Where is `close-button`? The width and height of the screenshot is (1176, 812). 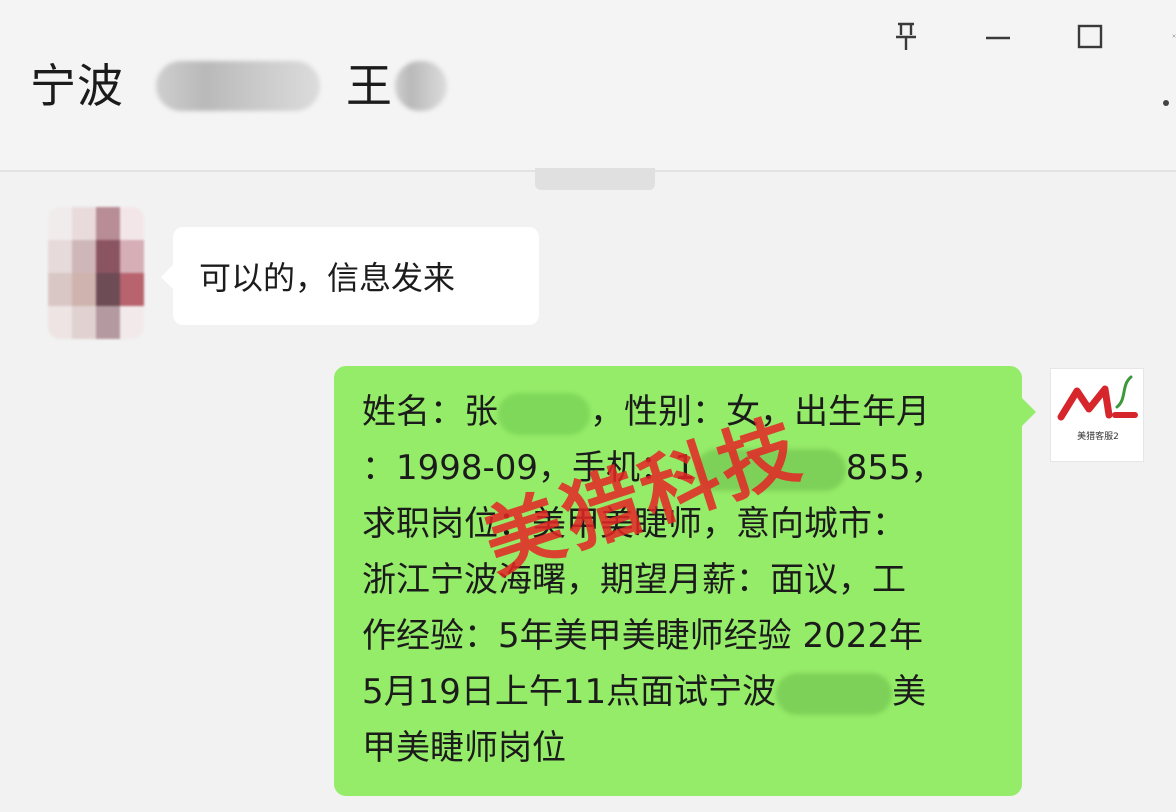 close-button is located at coordinates (1168, 36).